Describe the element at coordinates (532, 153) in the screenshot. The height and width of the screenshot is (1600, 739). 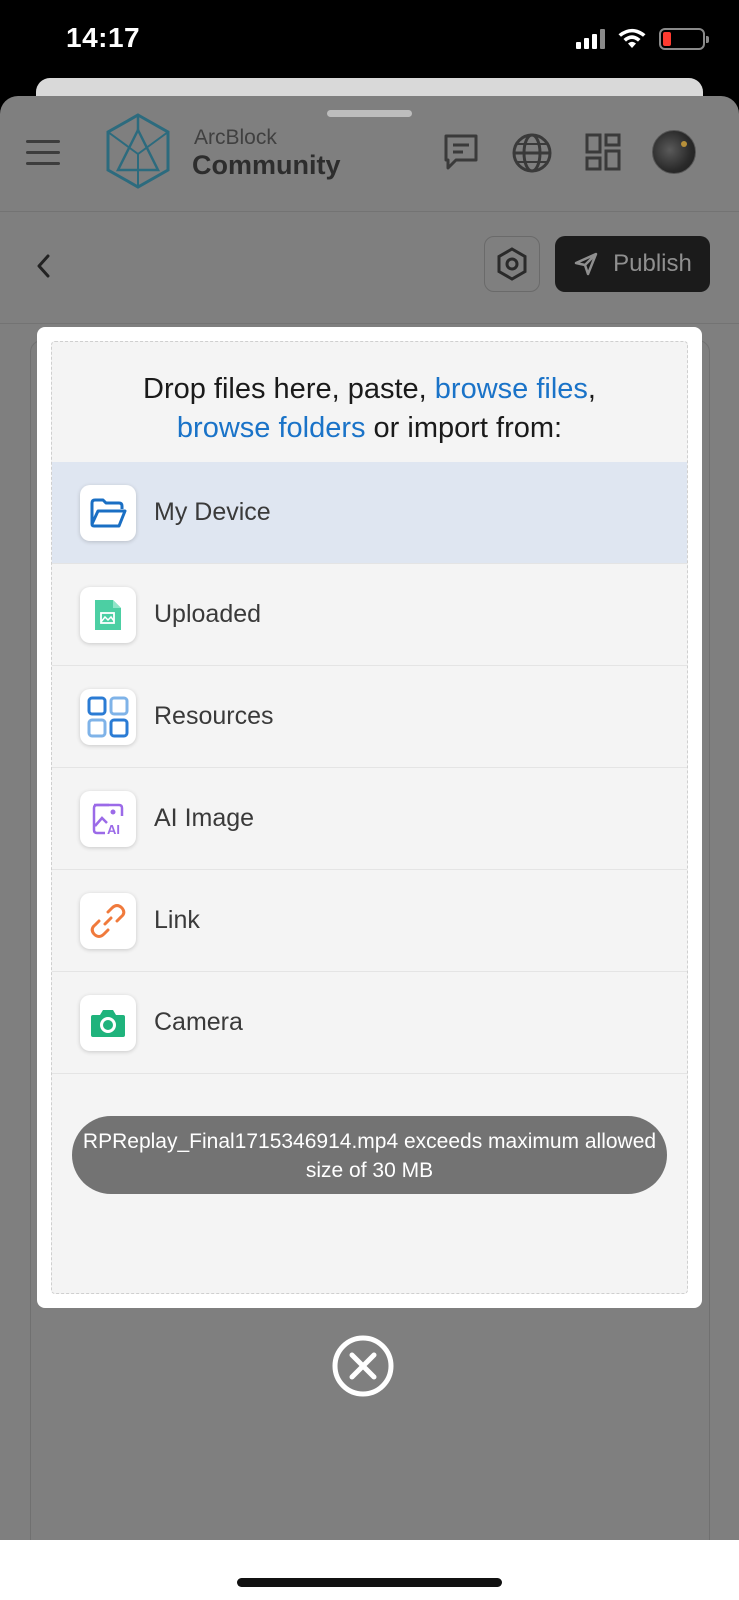
I see `globe-icon` at that location.